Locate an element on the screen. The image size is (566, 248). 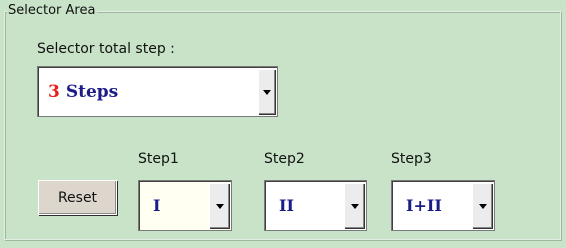
total-step-dropdown-button is located at coordinates (266, 91).